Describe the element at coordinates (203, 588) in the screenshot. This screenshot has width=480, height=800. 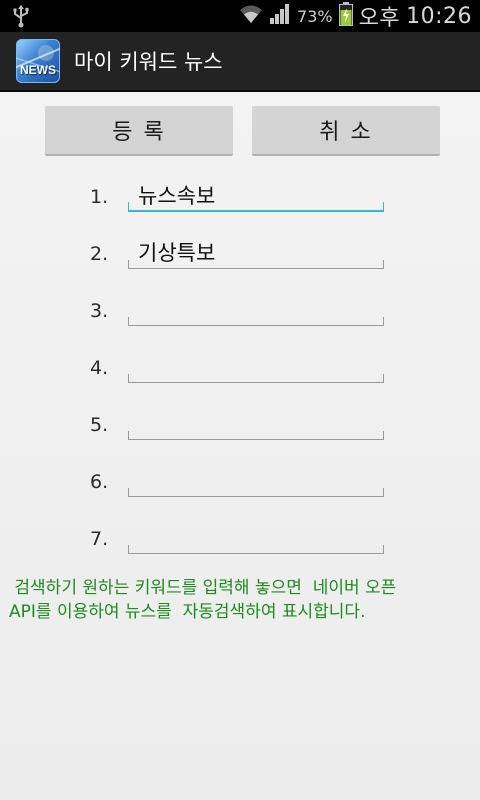
I see `help-text-line-1: 검색하기 원하는 키워드를 입력해 놓으면 네이버 오픈` at that location.